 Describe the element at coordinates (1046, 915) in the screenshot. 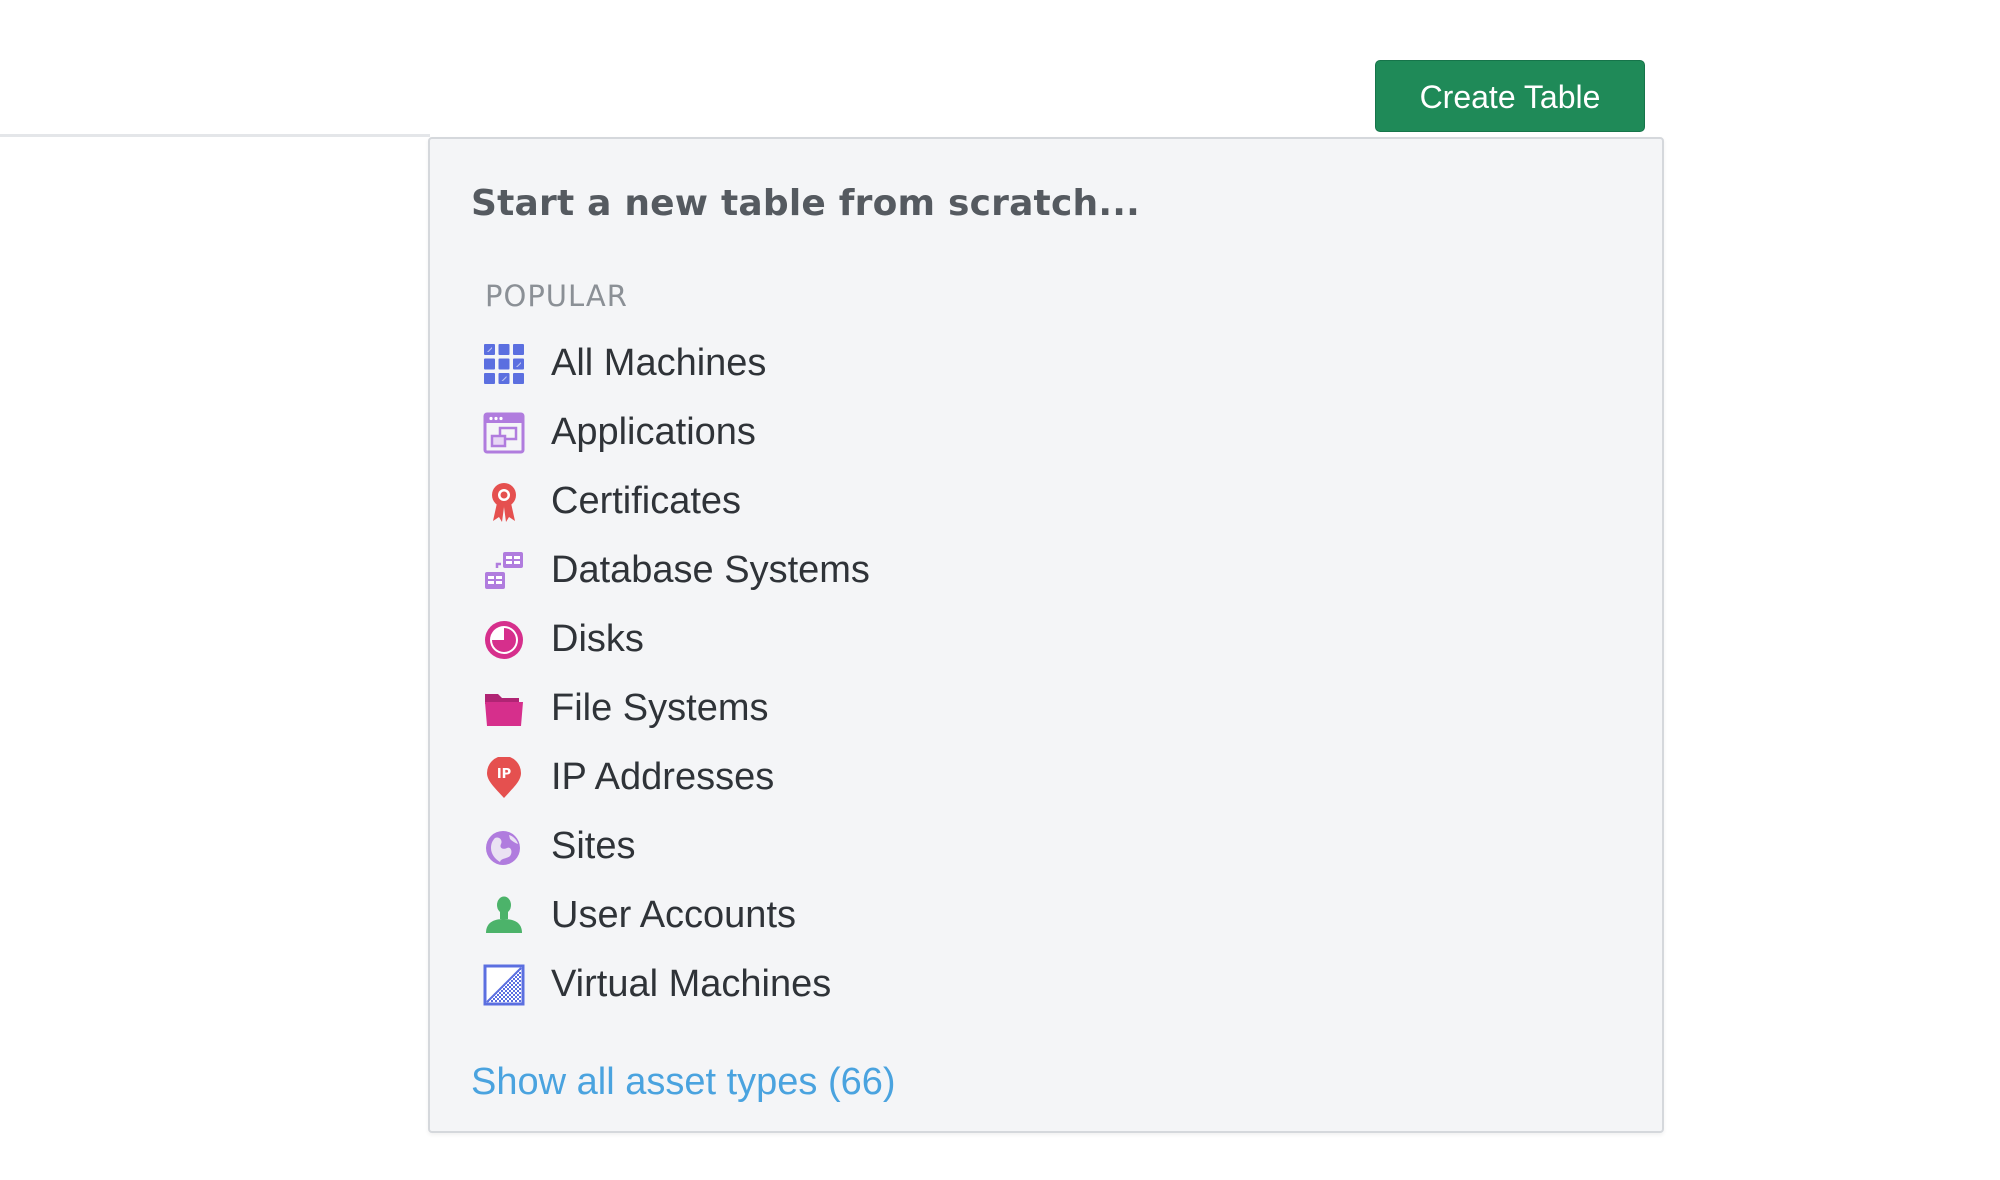

I see `asset-type-user-accounts: User Accounts` at that location.